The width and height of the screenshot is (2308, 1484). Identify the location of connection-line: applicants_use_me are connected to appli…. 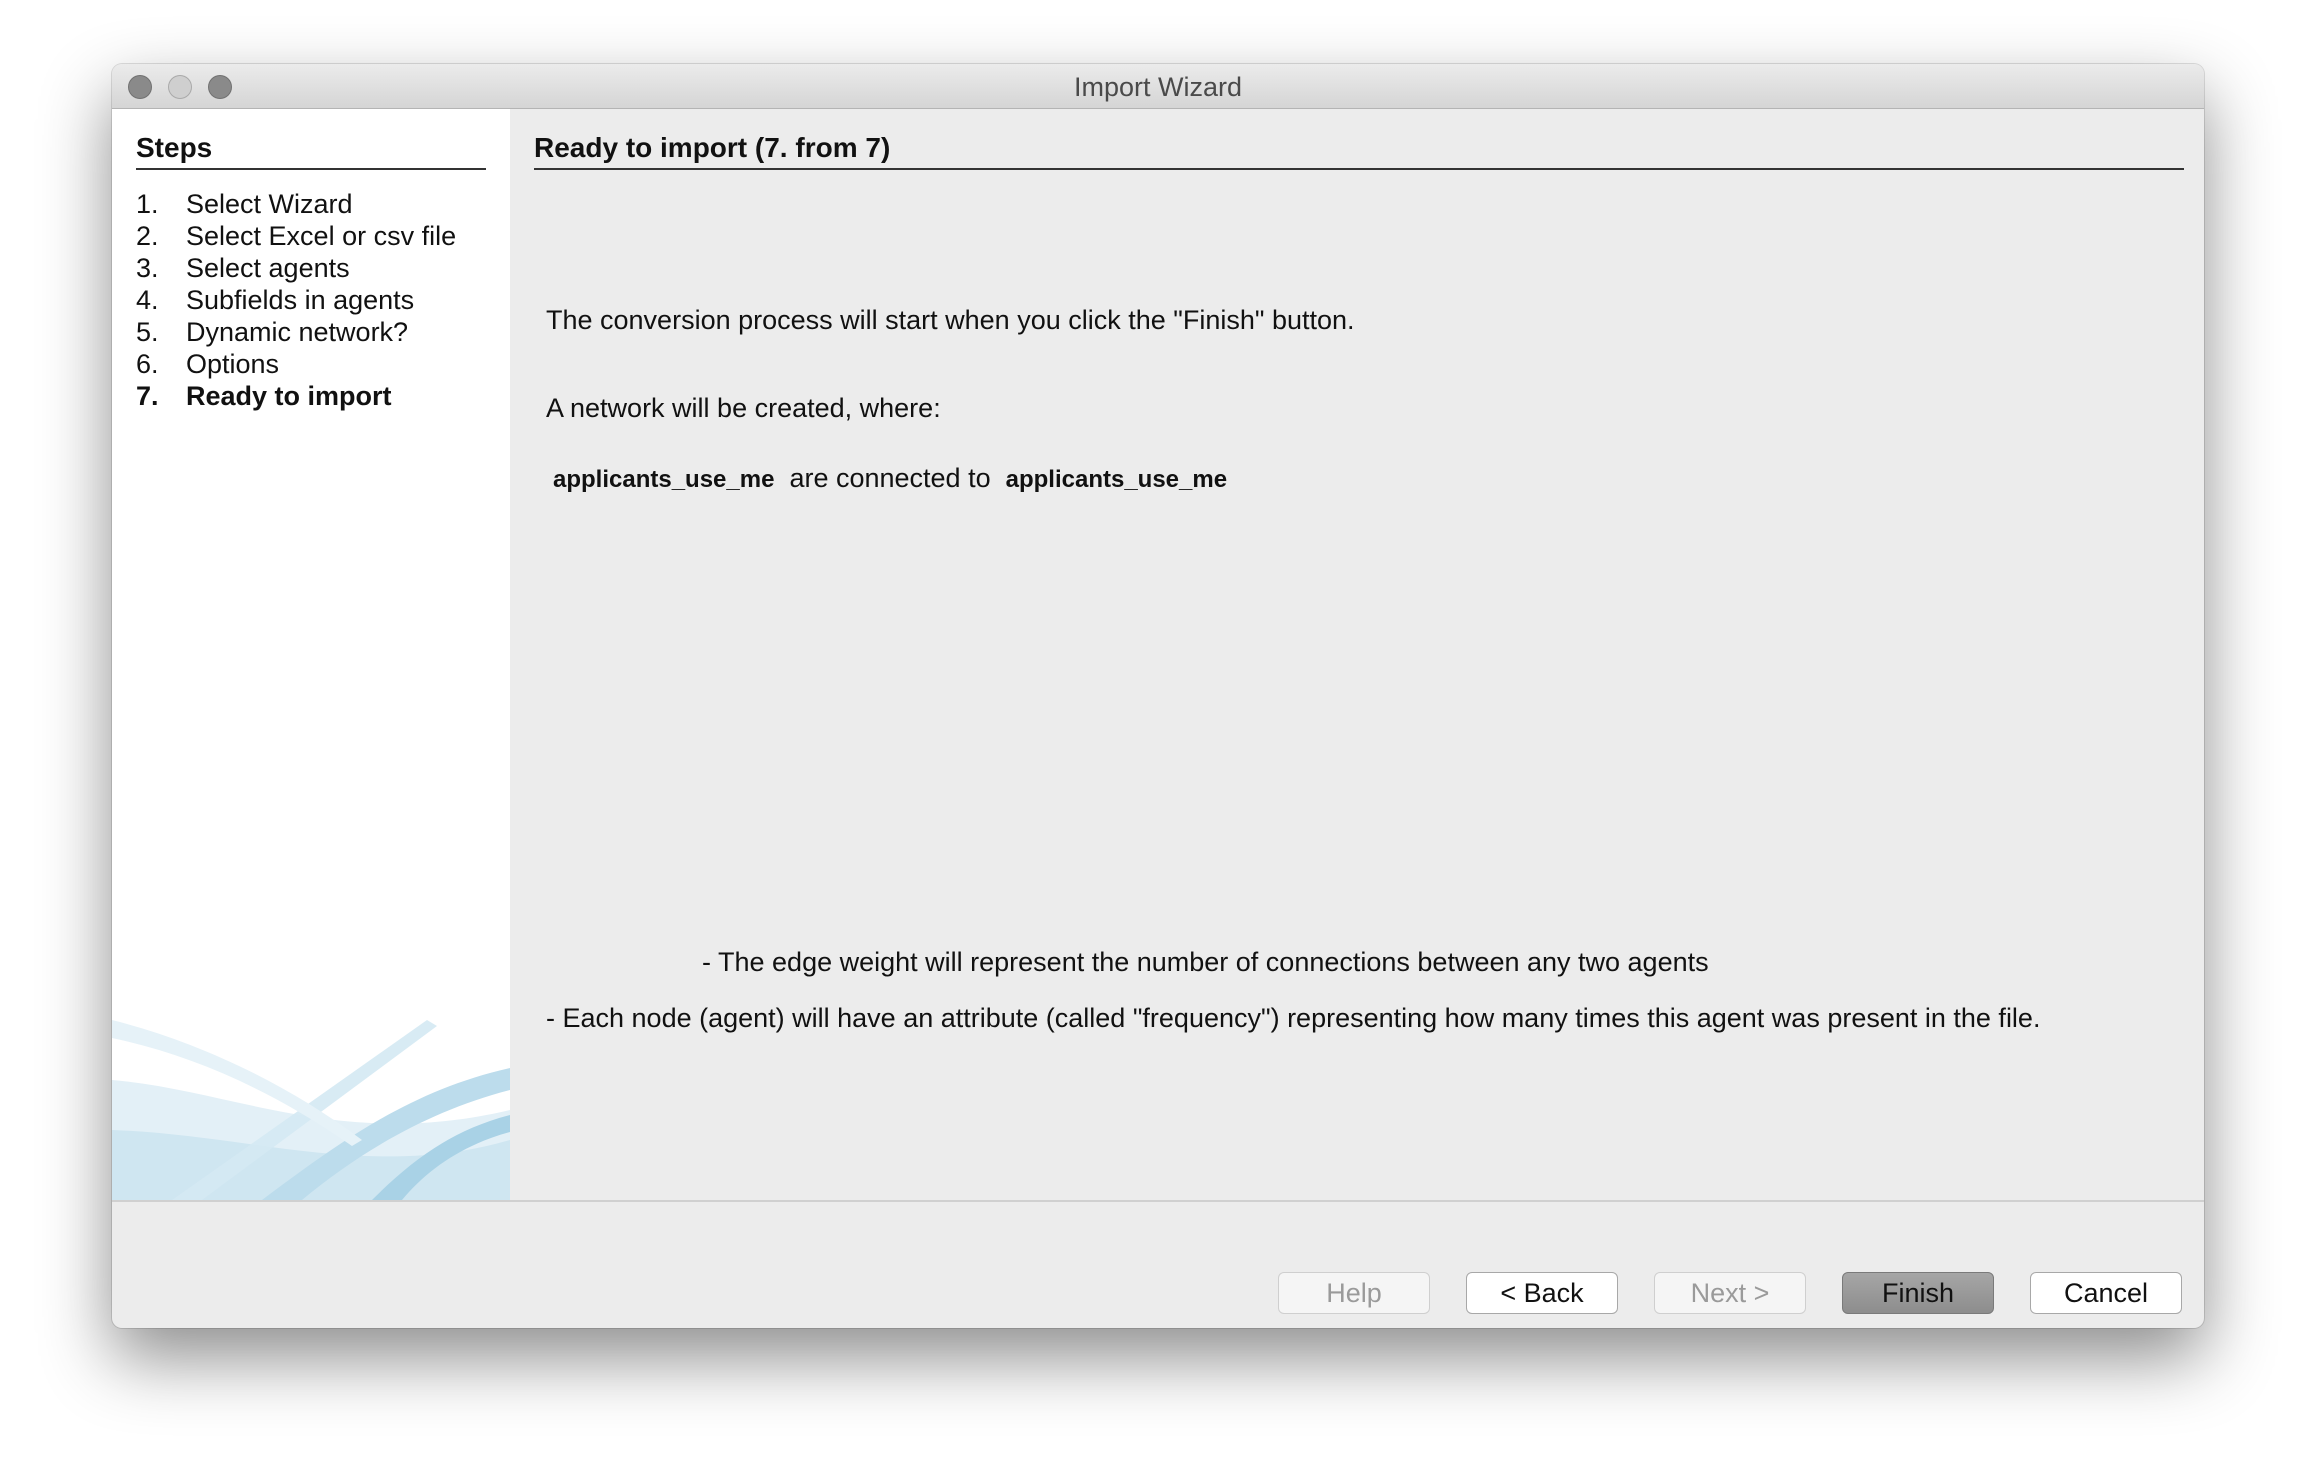
(890, 479).